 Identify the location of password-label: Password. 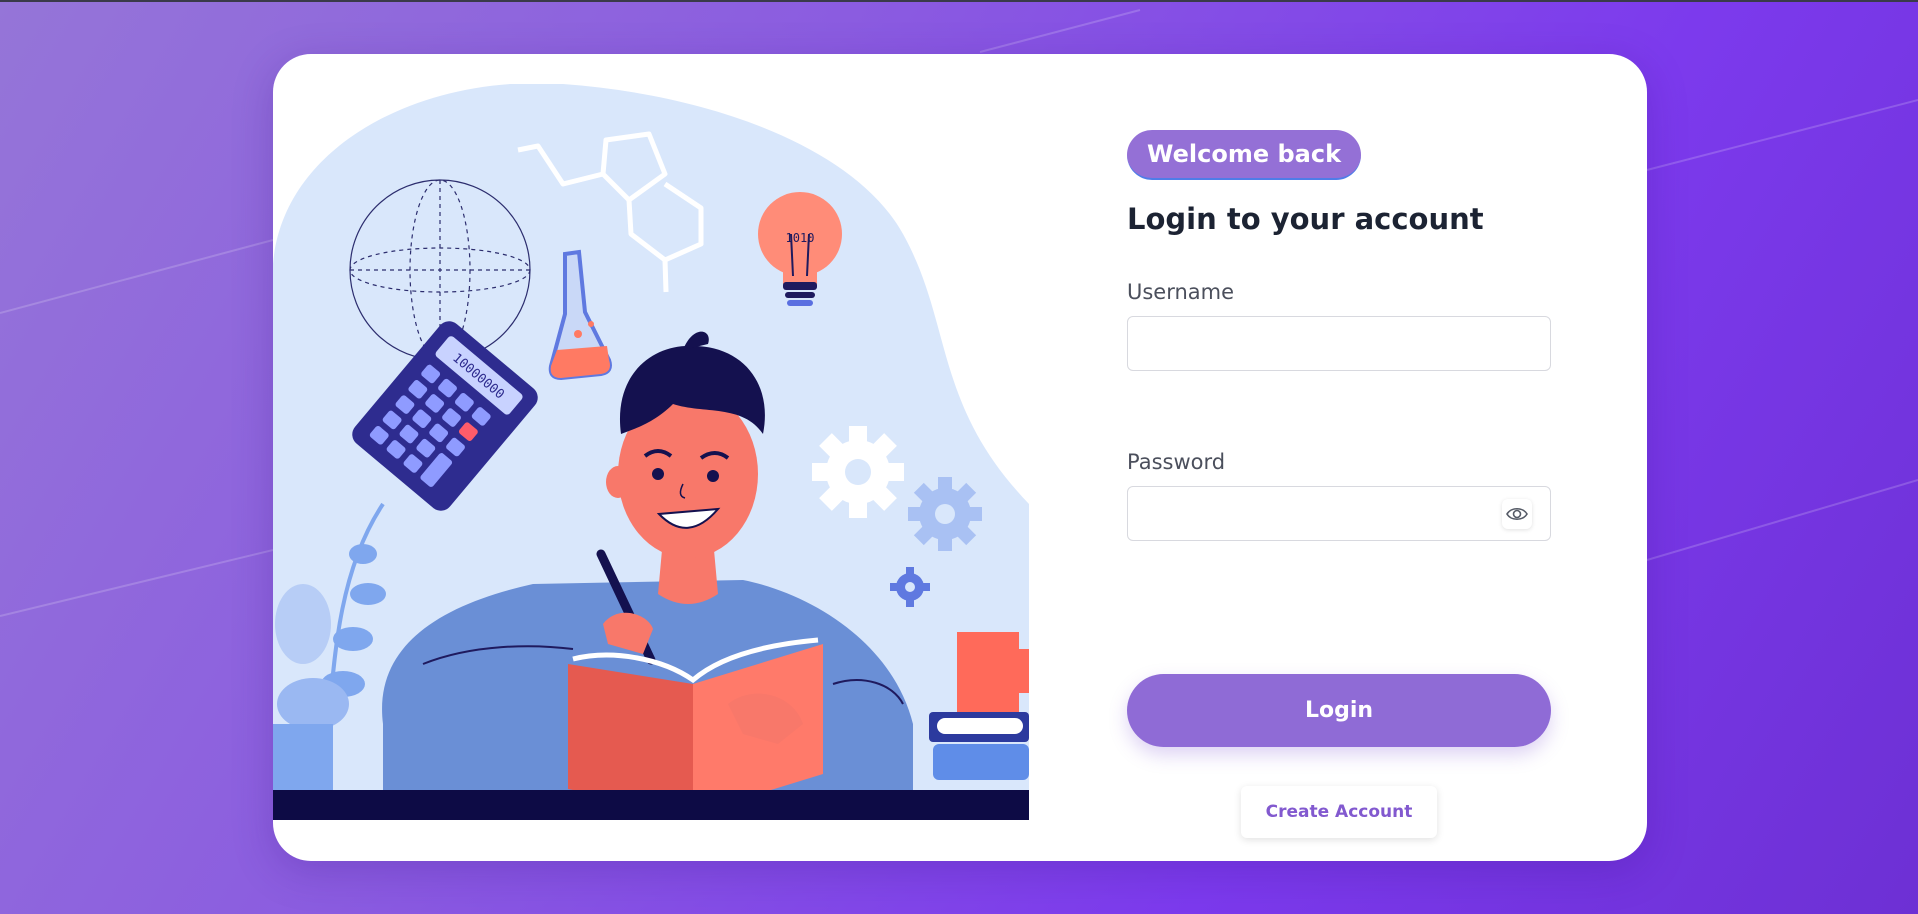
(1176, 462).